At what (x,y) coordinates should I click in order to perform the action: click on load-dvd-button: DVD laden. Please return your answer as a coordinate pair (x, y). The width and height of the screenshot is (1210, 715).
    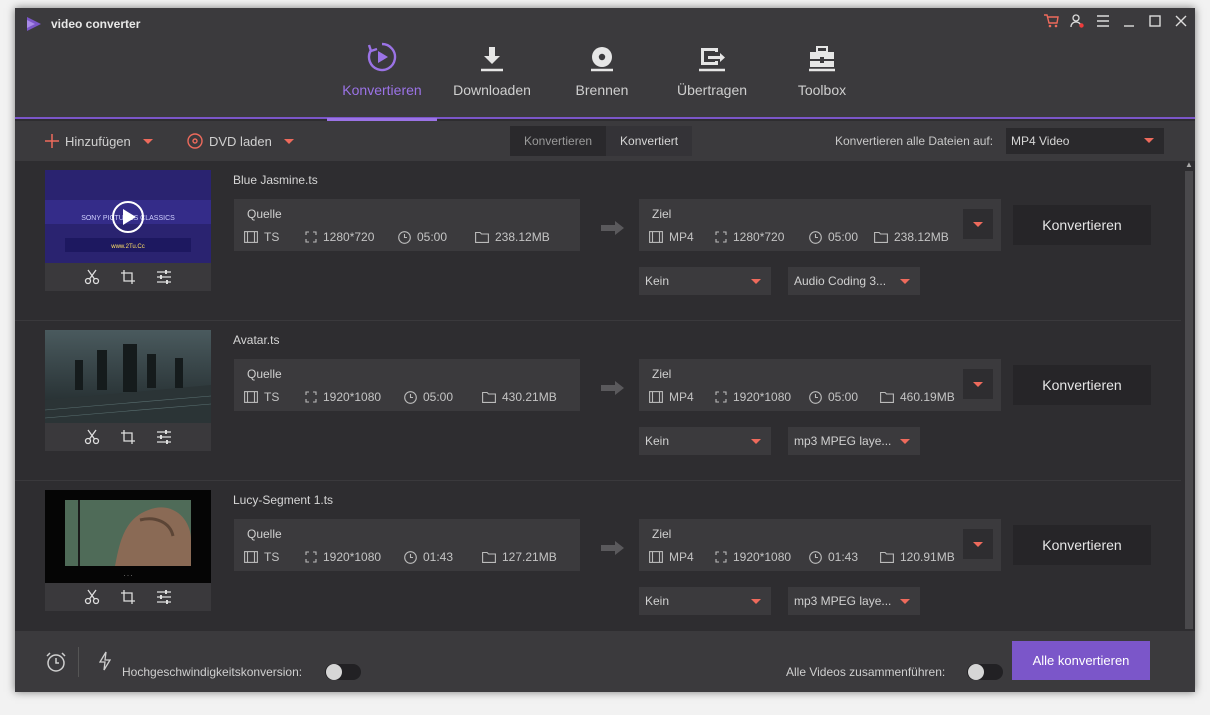
    Looking at the image, I should click on (240, 141).